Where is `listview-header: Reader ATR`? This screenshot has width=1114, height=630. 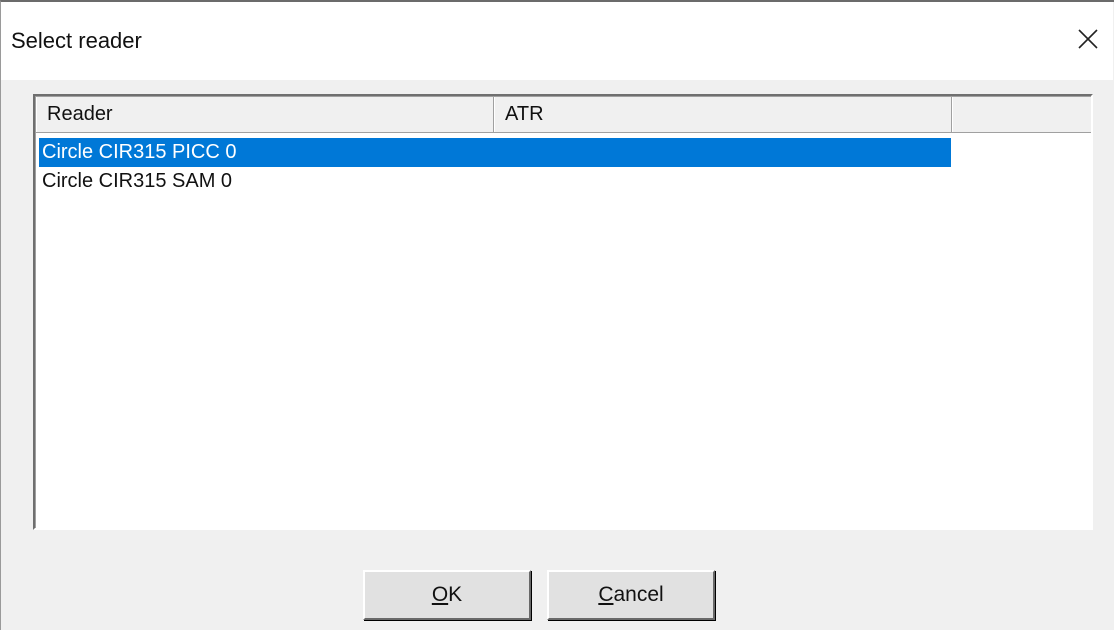 listview-header: Reader ATR is located at coordinates (563, 115).